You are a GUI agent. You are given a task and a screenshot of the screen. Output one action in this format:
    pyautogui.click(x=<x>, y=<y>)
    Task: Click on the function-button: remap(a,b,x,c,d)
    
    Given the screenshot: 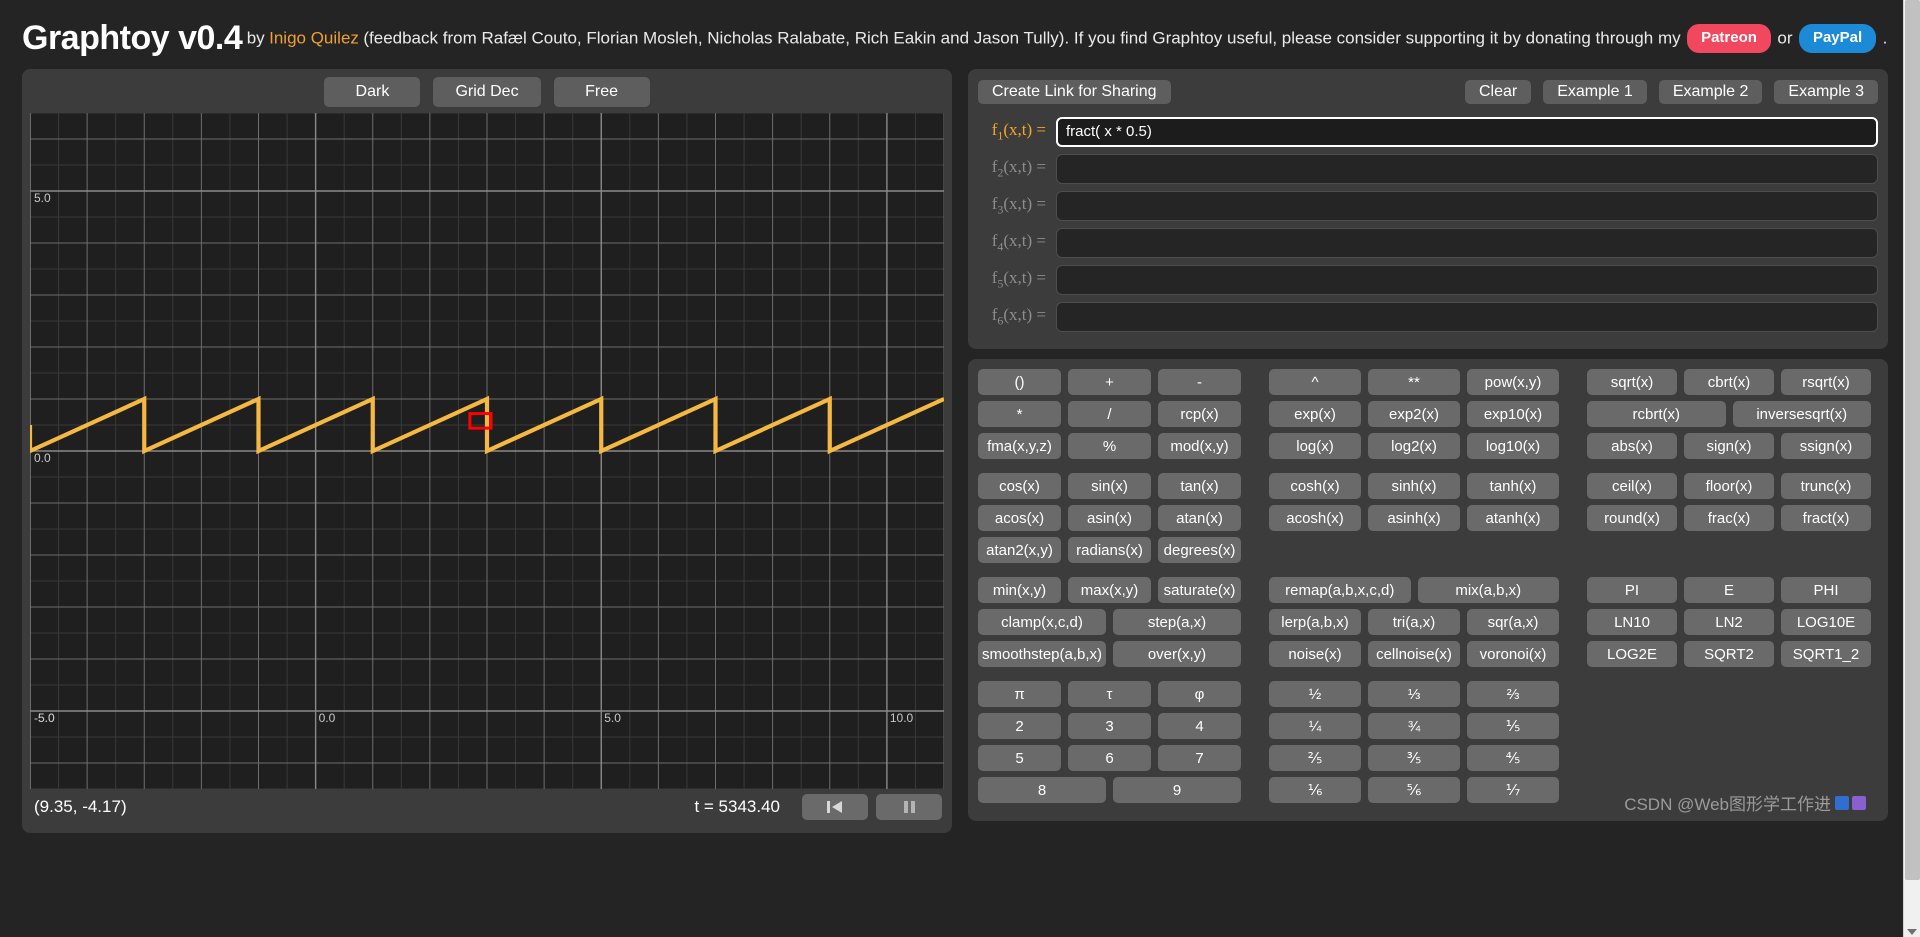 What is the action you would take?
    pyautogui.click(x=1340, y=590)
    